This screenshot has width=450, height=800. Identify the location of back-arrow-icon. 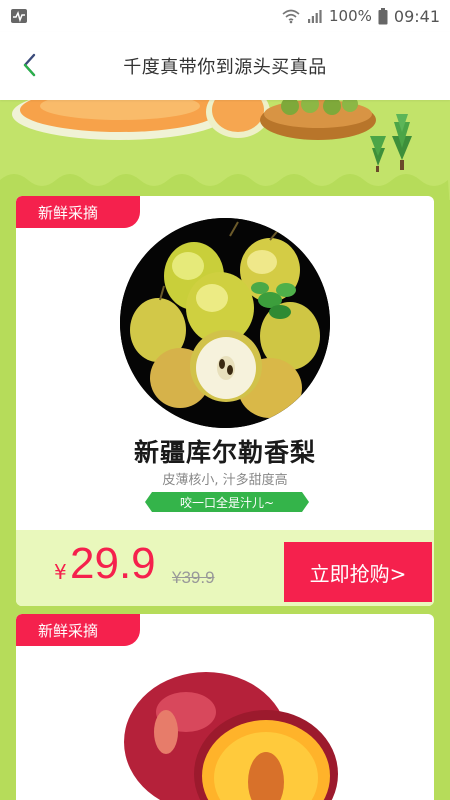
(29, 65).